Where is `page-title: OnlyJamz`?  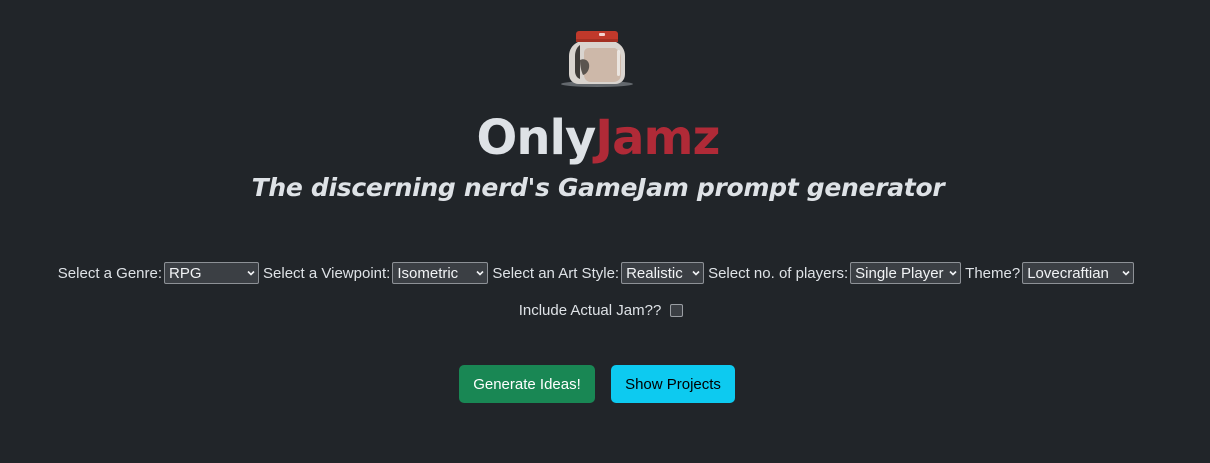 page-title: OnlyJamz is located at coordinates (598, 138).